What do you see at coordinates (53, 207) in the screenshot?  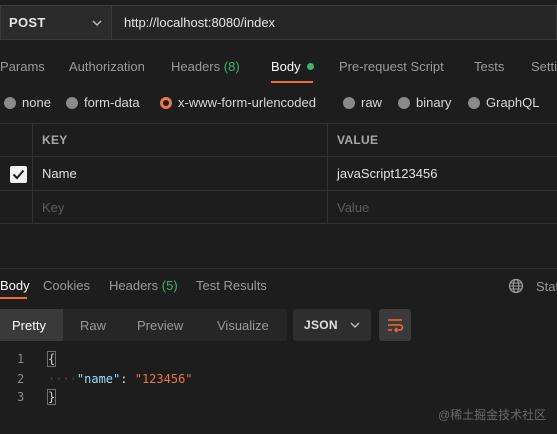 I see `new-key-input: Key` at bounding box center [53, 207].